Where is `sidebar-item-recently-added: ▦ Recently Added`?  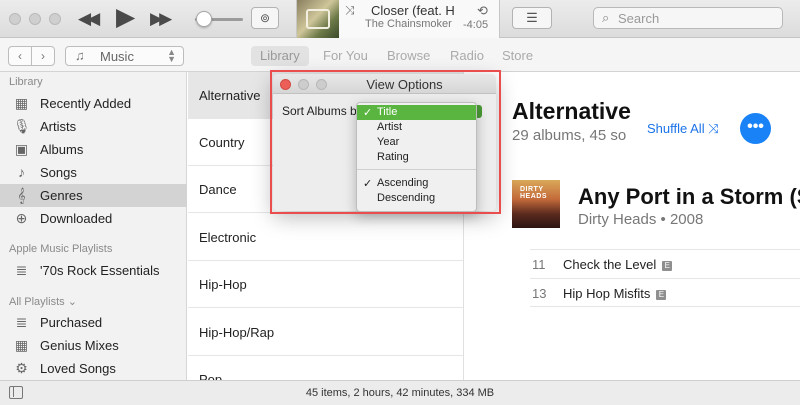 sidebar-item-recently-added: ▦ Recently Added is located at coordinates (93, 103).